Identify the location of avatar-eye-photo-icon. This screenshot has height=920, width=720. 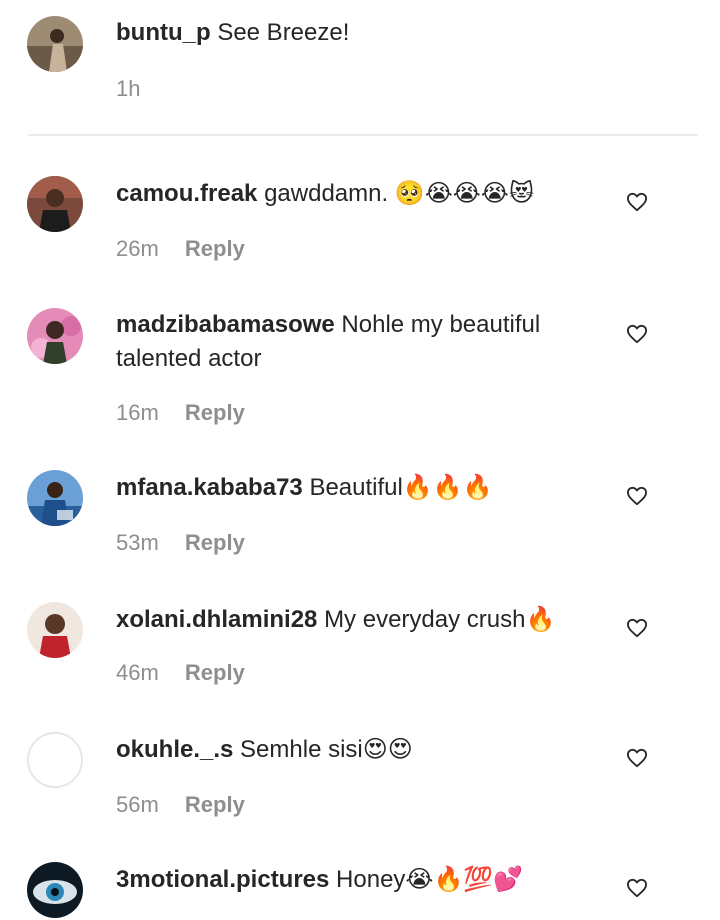
(55, 890).